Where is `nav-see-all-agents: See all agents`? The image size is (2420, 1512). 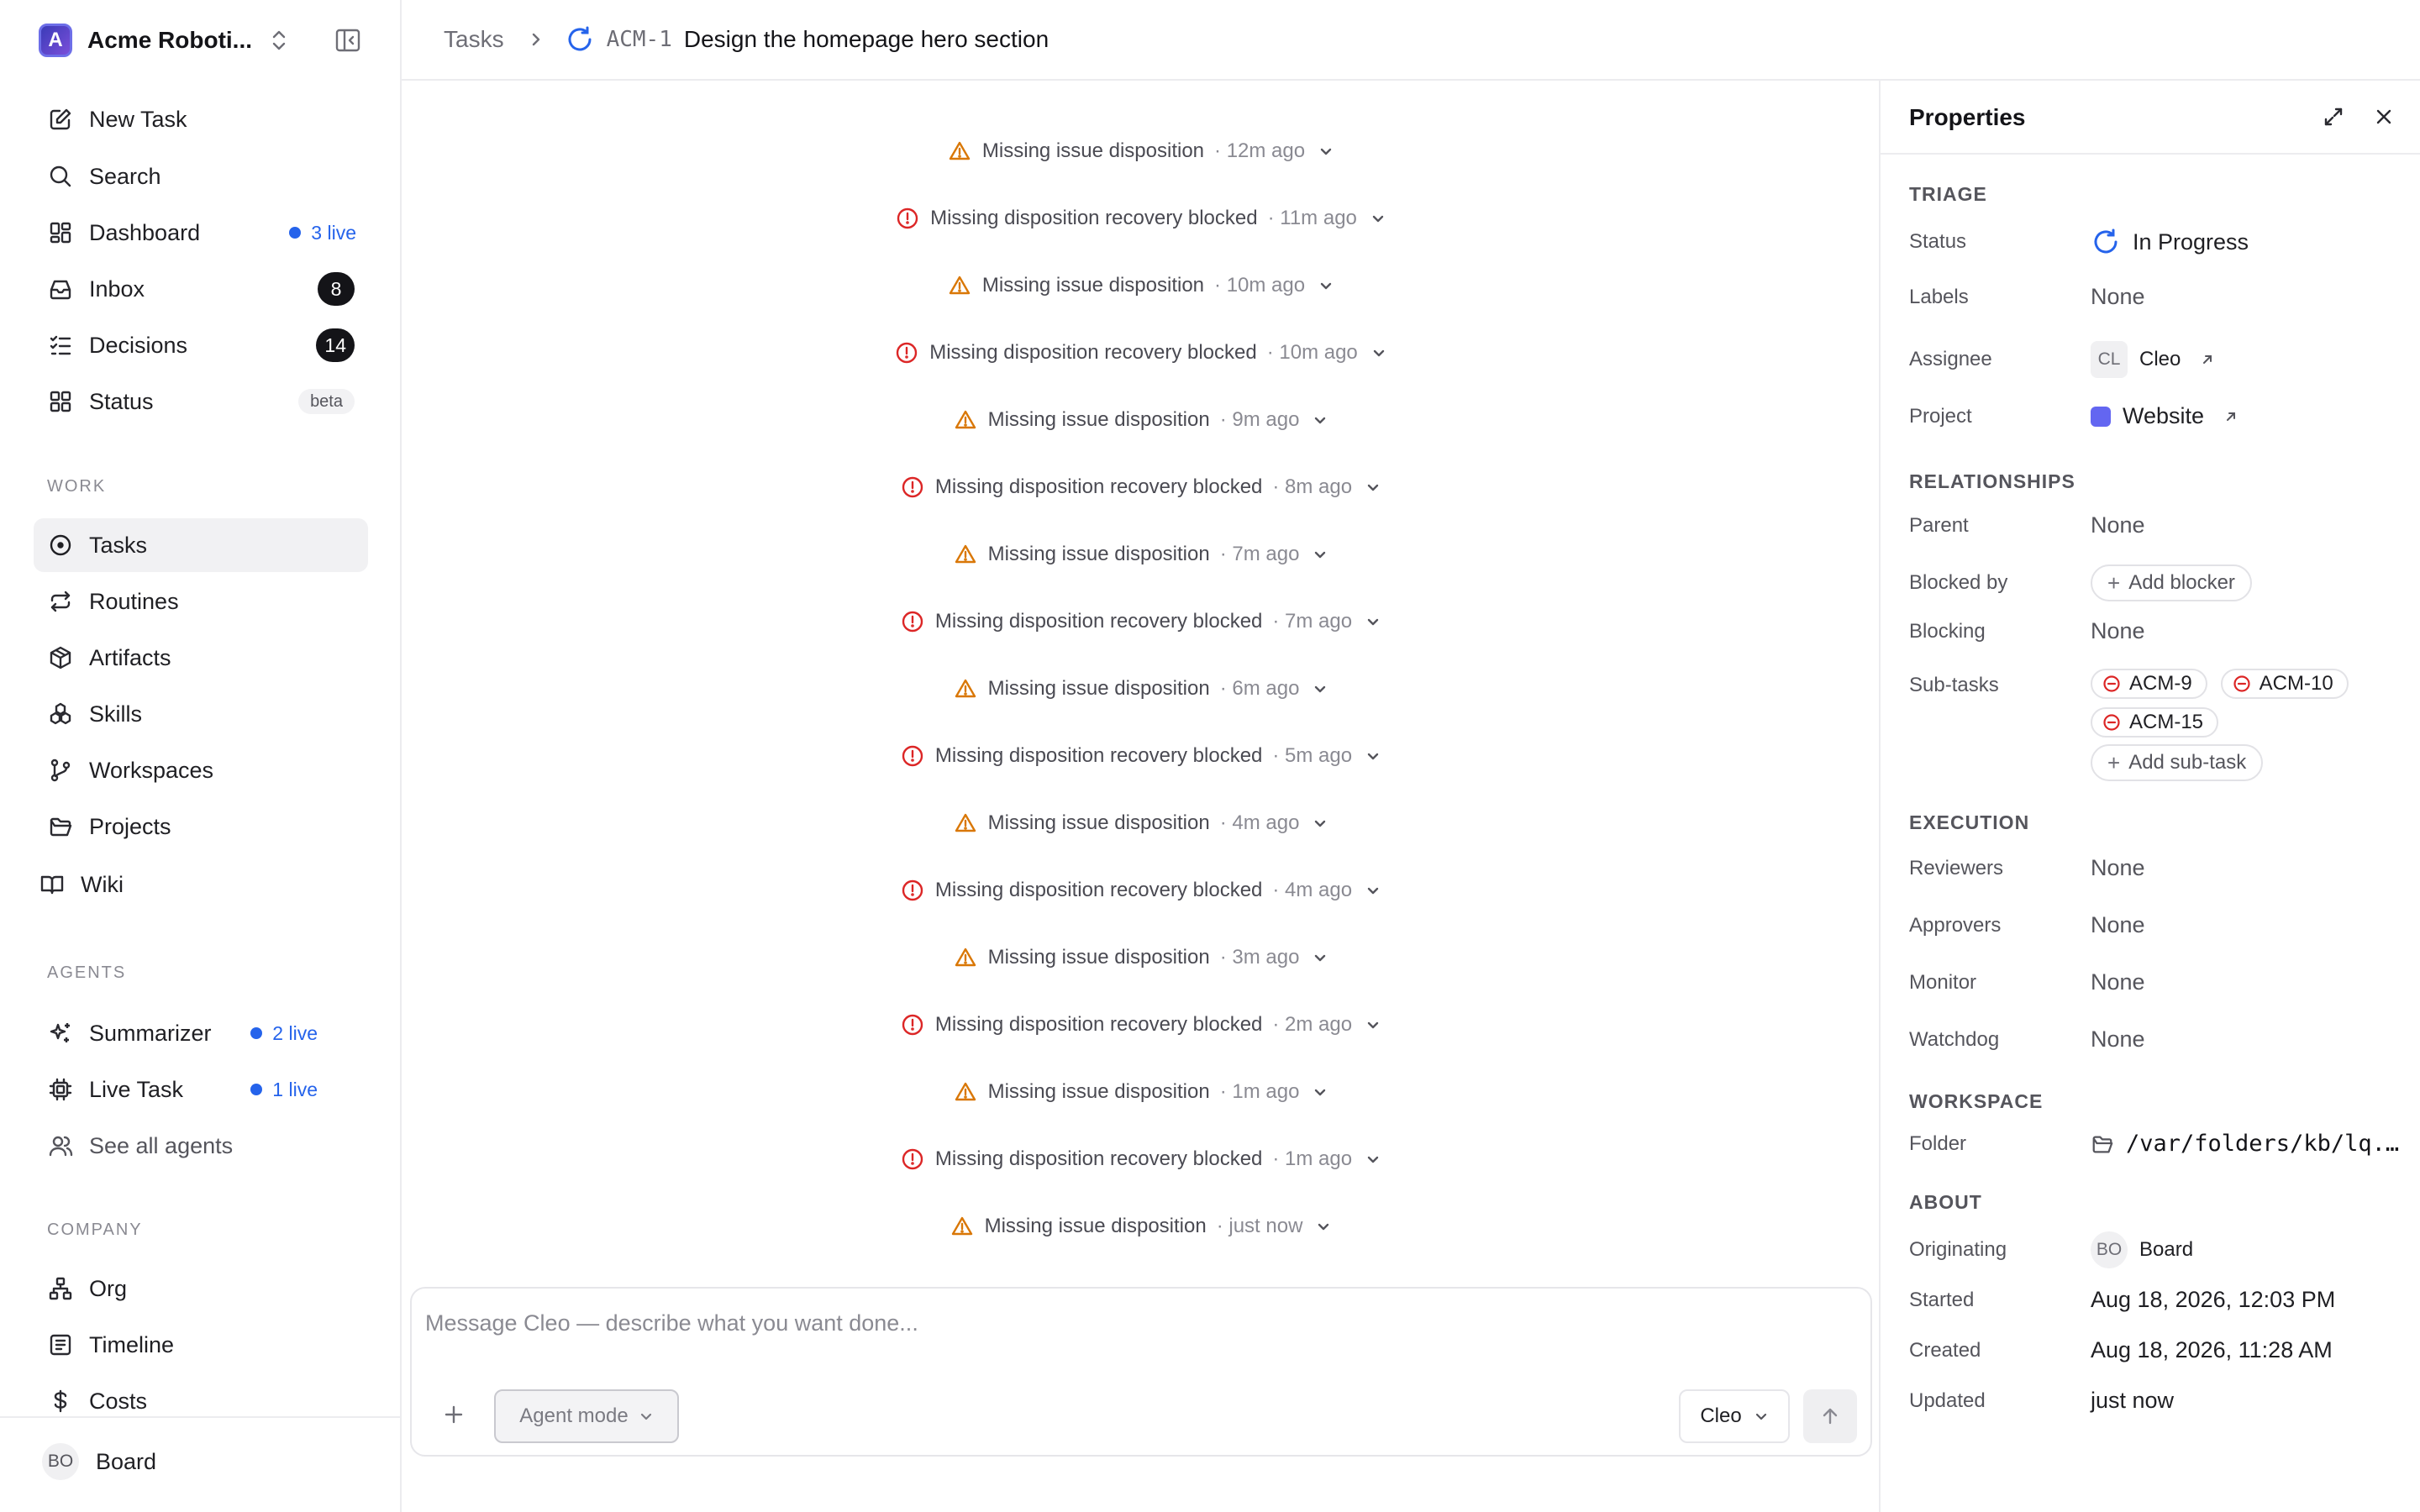
nav-see-all-agents: See all agents is located at coordinates (201, 1146).